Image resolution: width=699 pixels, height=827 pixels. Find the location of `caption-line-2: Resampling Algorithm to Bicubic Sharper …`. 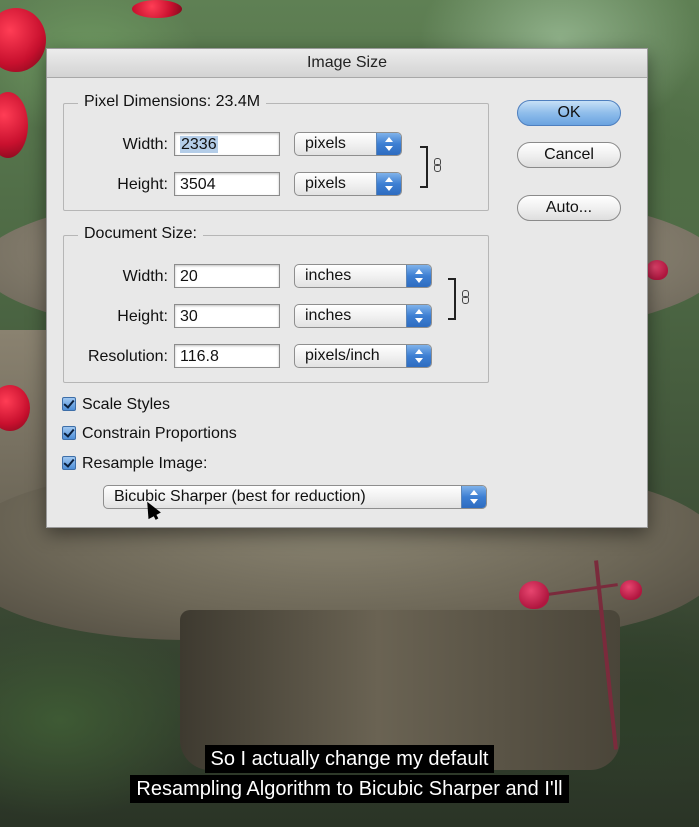

caption-line-2: Resampling Algorithm to Bicubic Sharper … is located at coordinates (349, 789).